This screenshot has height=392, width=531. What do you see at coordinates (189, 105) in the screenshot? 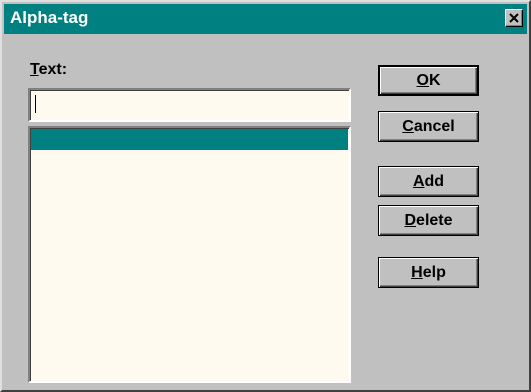
I see `text-input` at bounding box center [189, 105].